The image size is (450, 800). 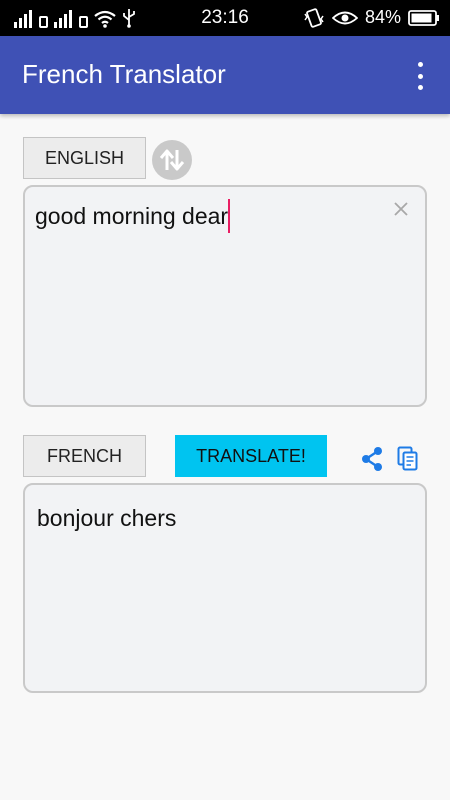 What do you see at coordinates (124, 74) in the screenshot?
I see `app-title: French Translator` at bounding box center [124, 74].